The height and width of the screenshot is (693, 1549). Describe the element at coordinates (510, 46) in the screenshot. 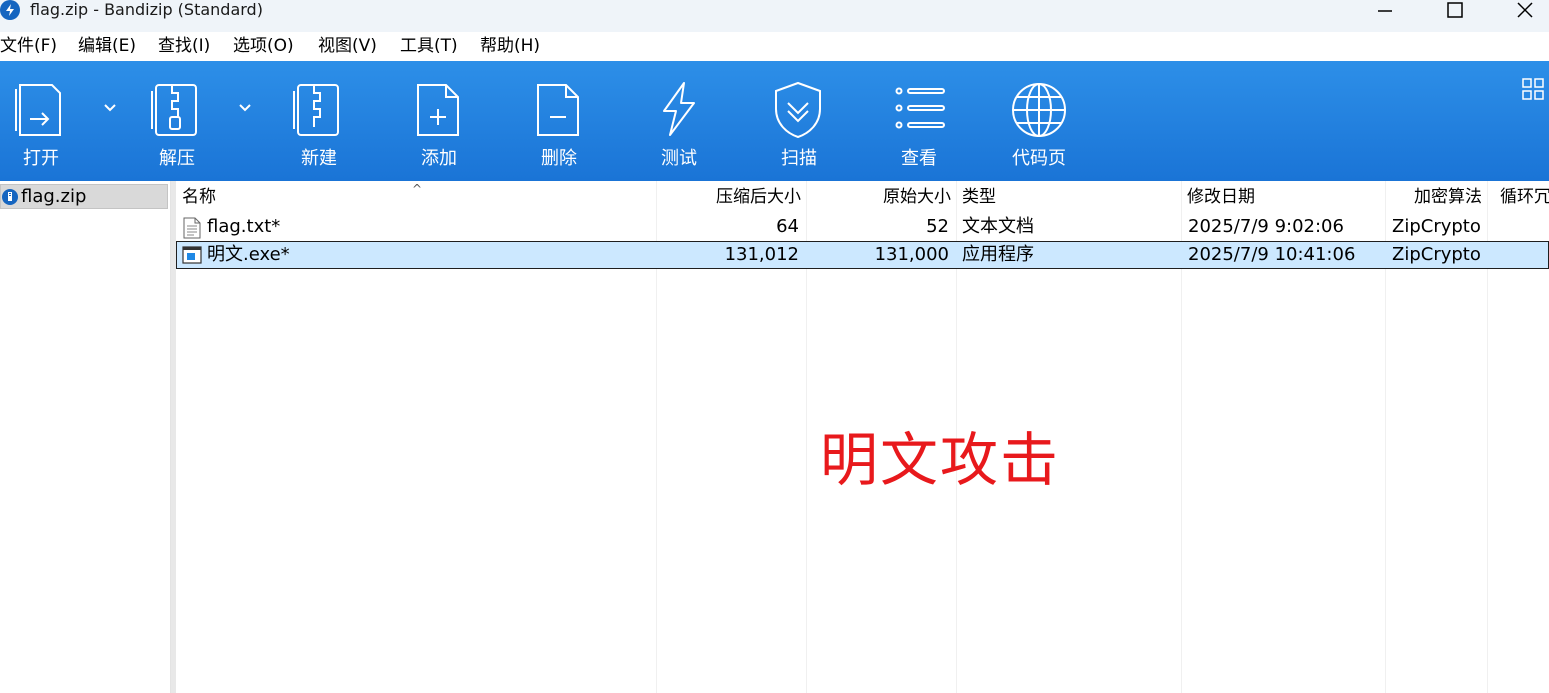

I see `menu-help: 帮助(H)` at that location.